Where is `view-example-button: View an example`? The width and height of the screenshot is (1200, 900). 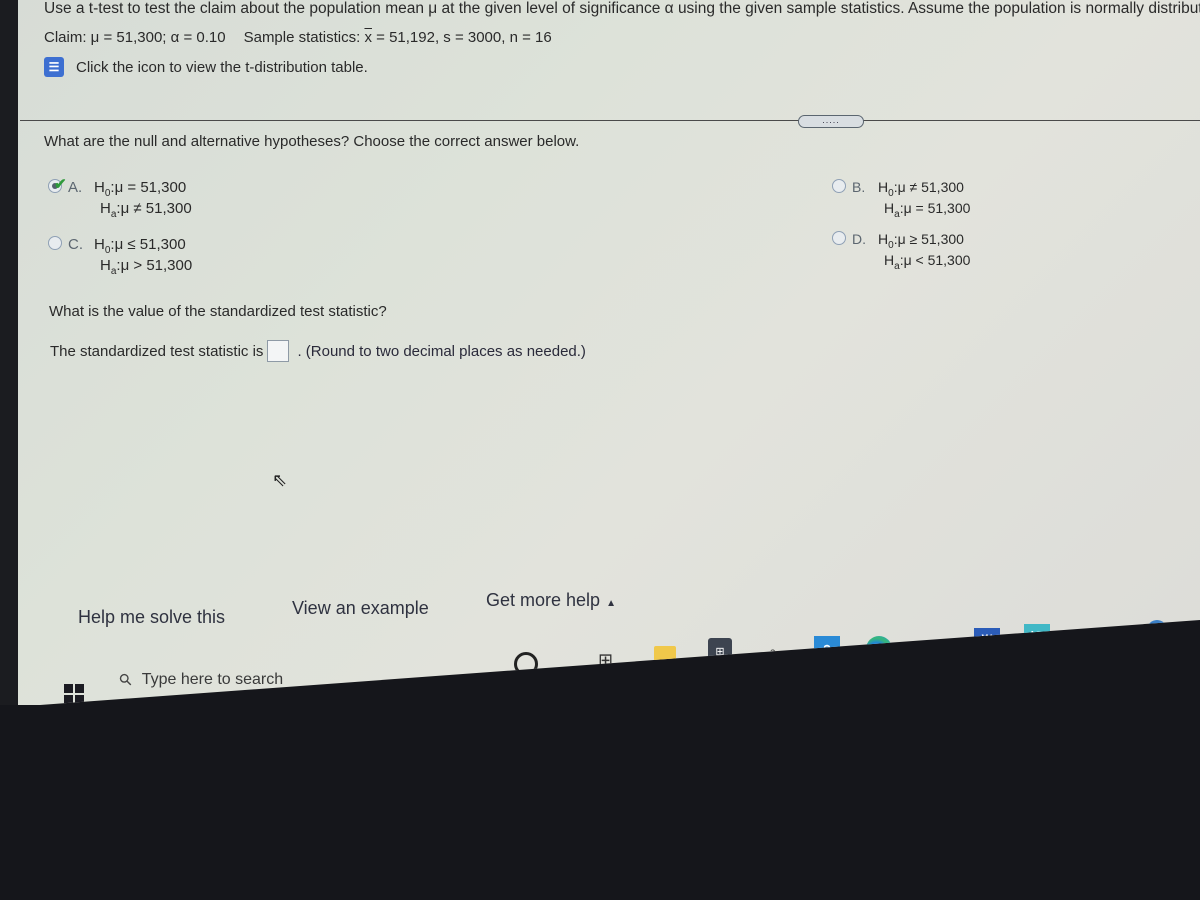
view-example-button: View an example is located at coordinates (360, 608).